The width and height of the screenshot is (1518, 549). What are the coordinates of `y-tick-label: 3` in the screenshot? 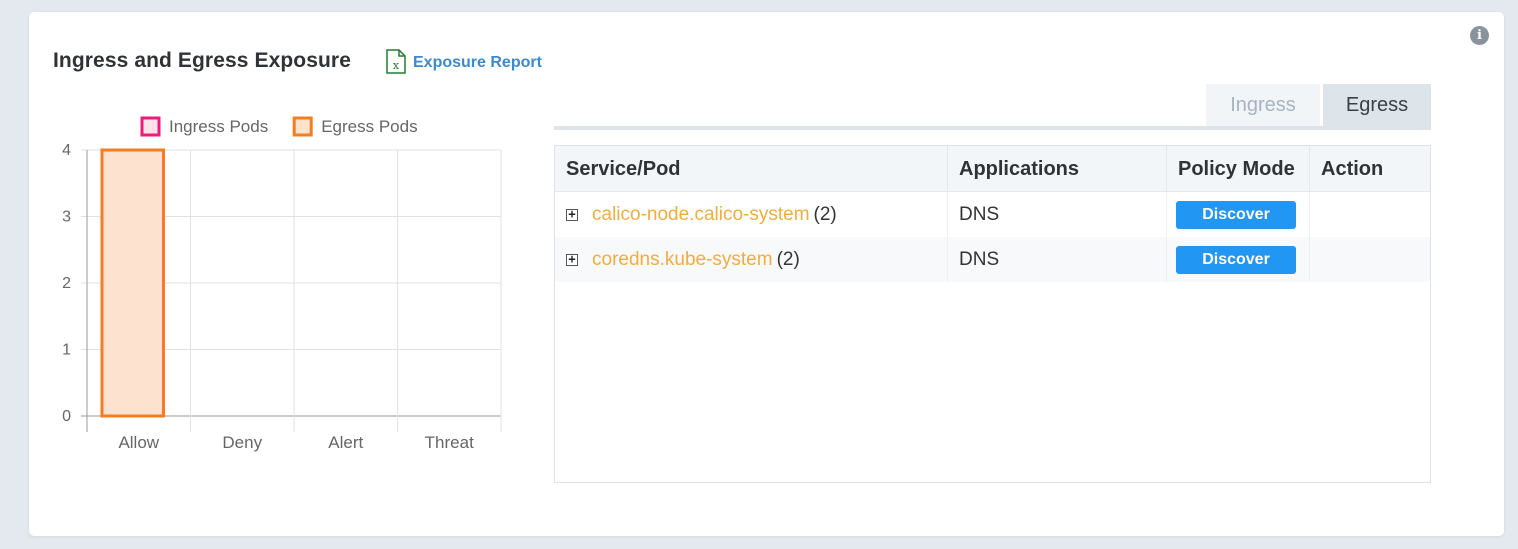 It's located at (66, 217).